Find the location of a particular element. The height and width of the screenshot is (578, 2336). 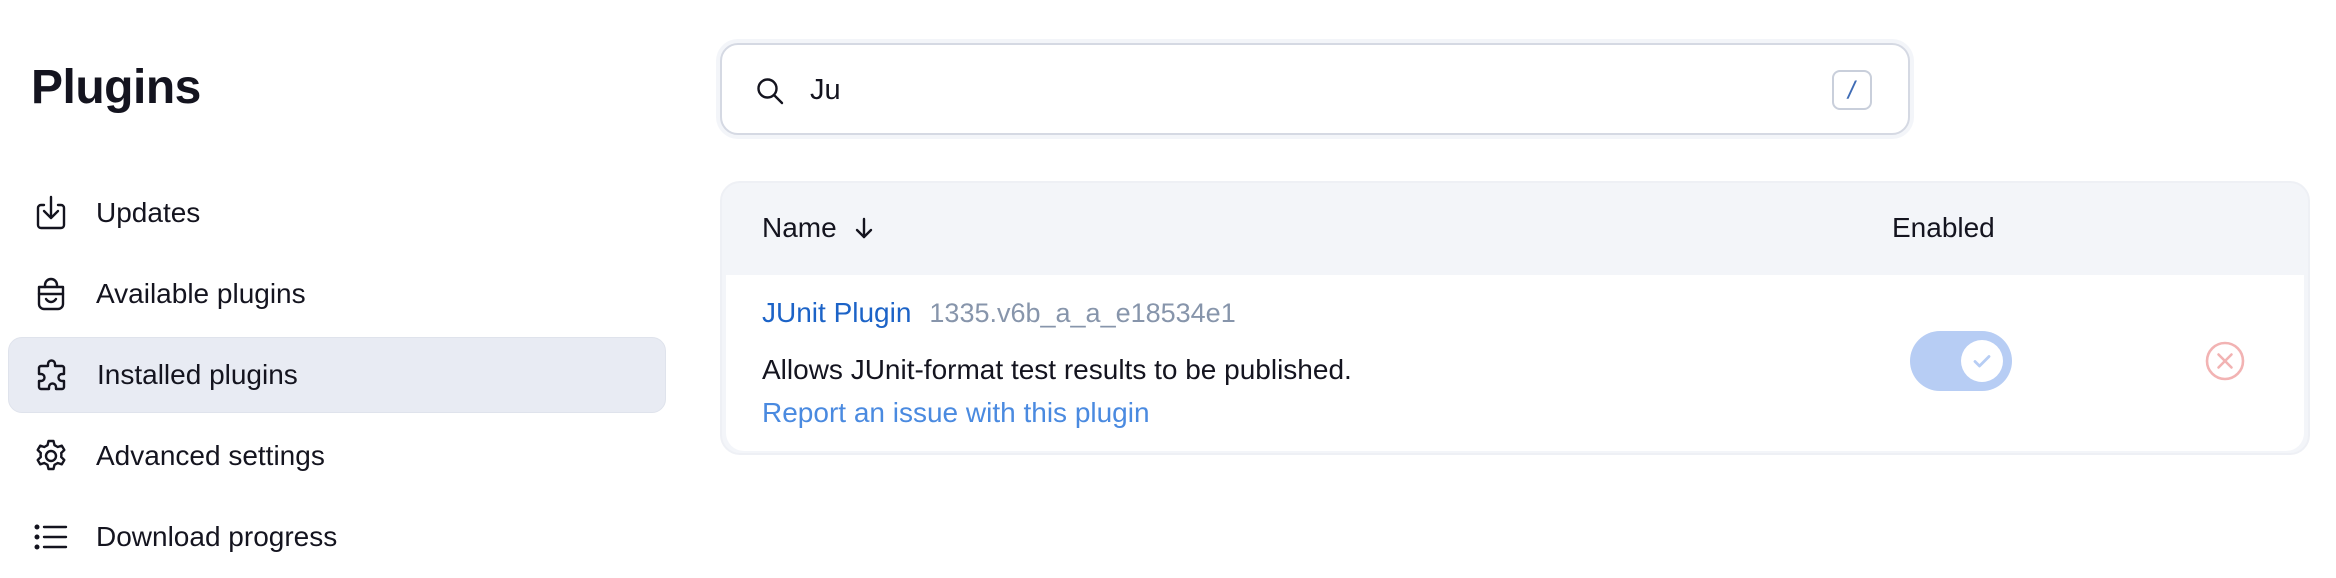

search-bar: / is located at coordinates (1315, 89).